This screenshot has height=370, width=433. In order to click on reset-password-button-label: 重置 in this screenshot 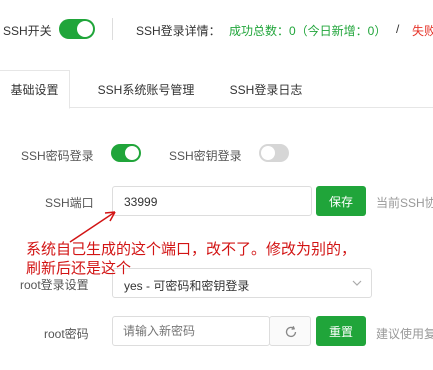, I will do `click(340, 331)`.